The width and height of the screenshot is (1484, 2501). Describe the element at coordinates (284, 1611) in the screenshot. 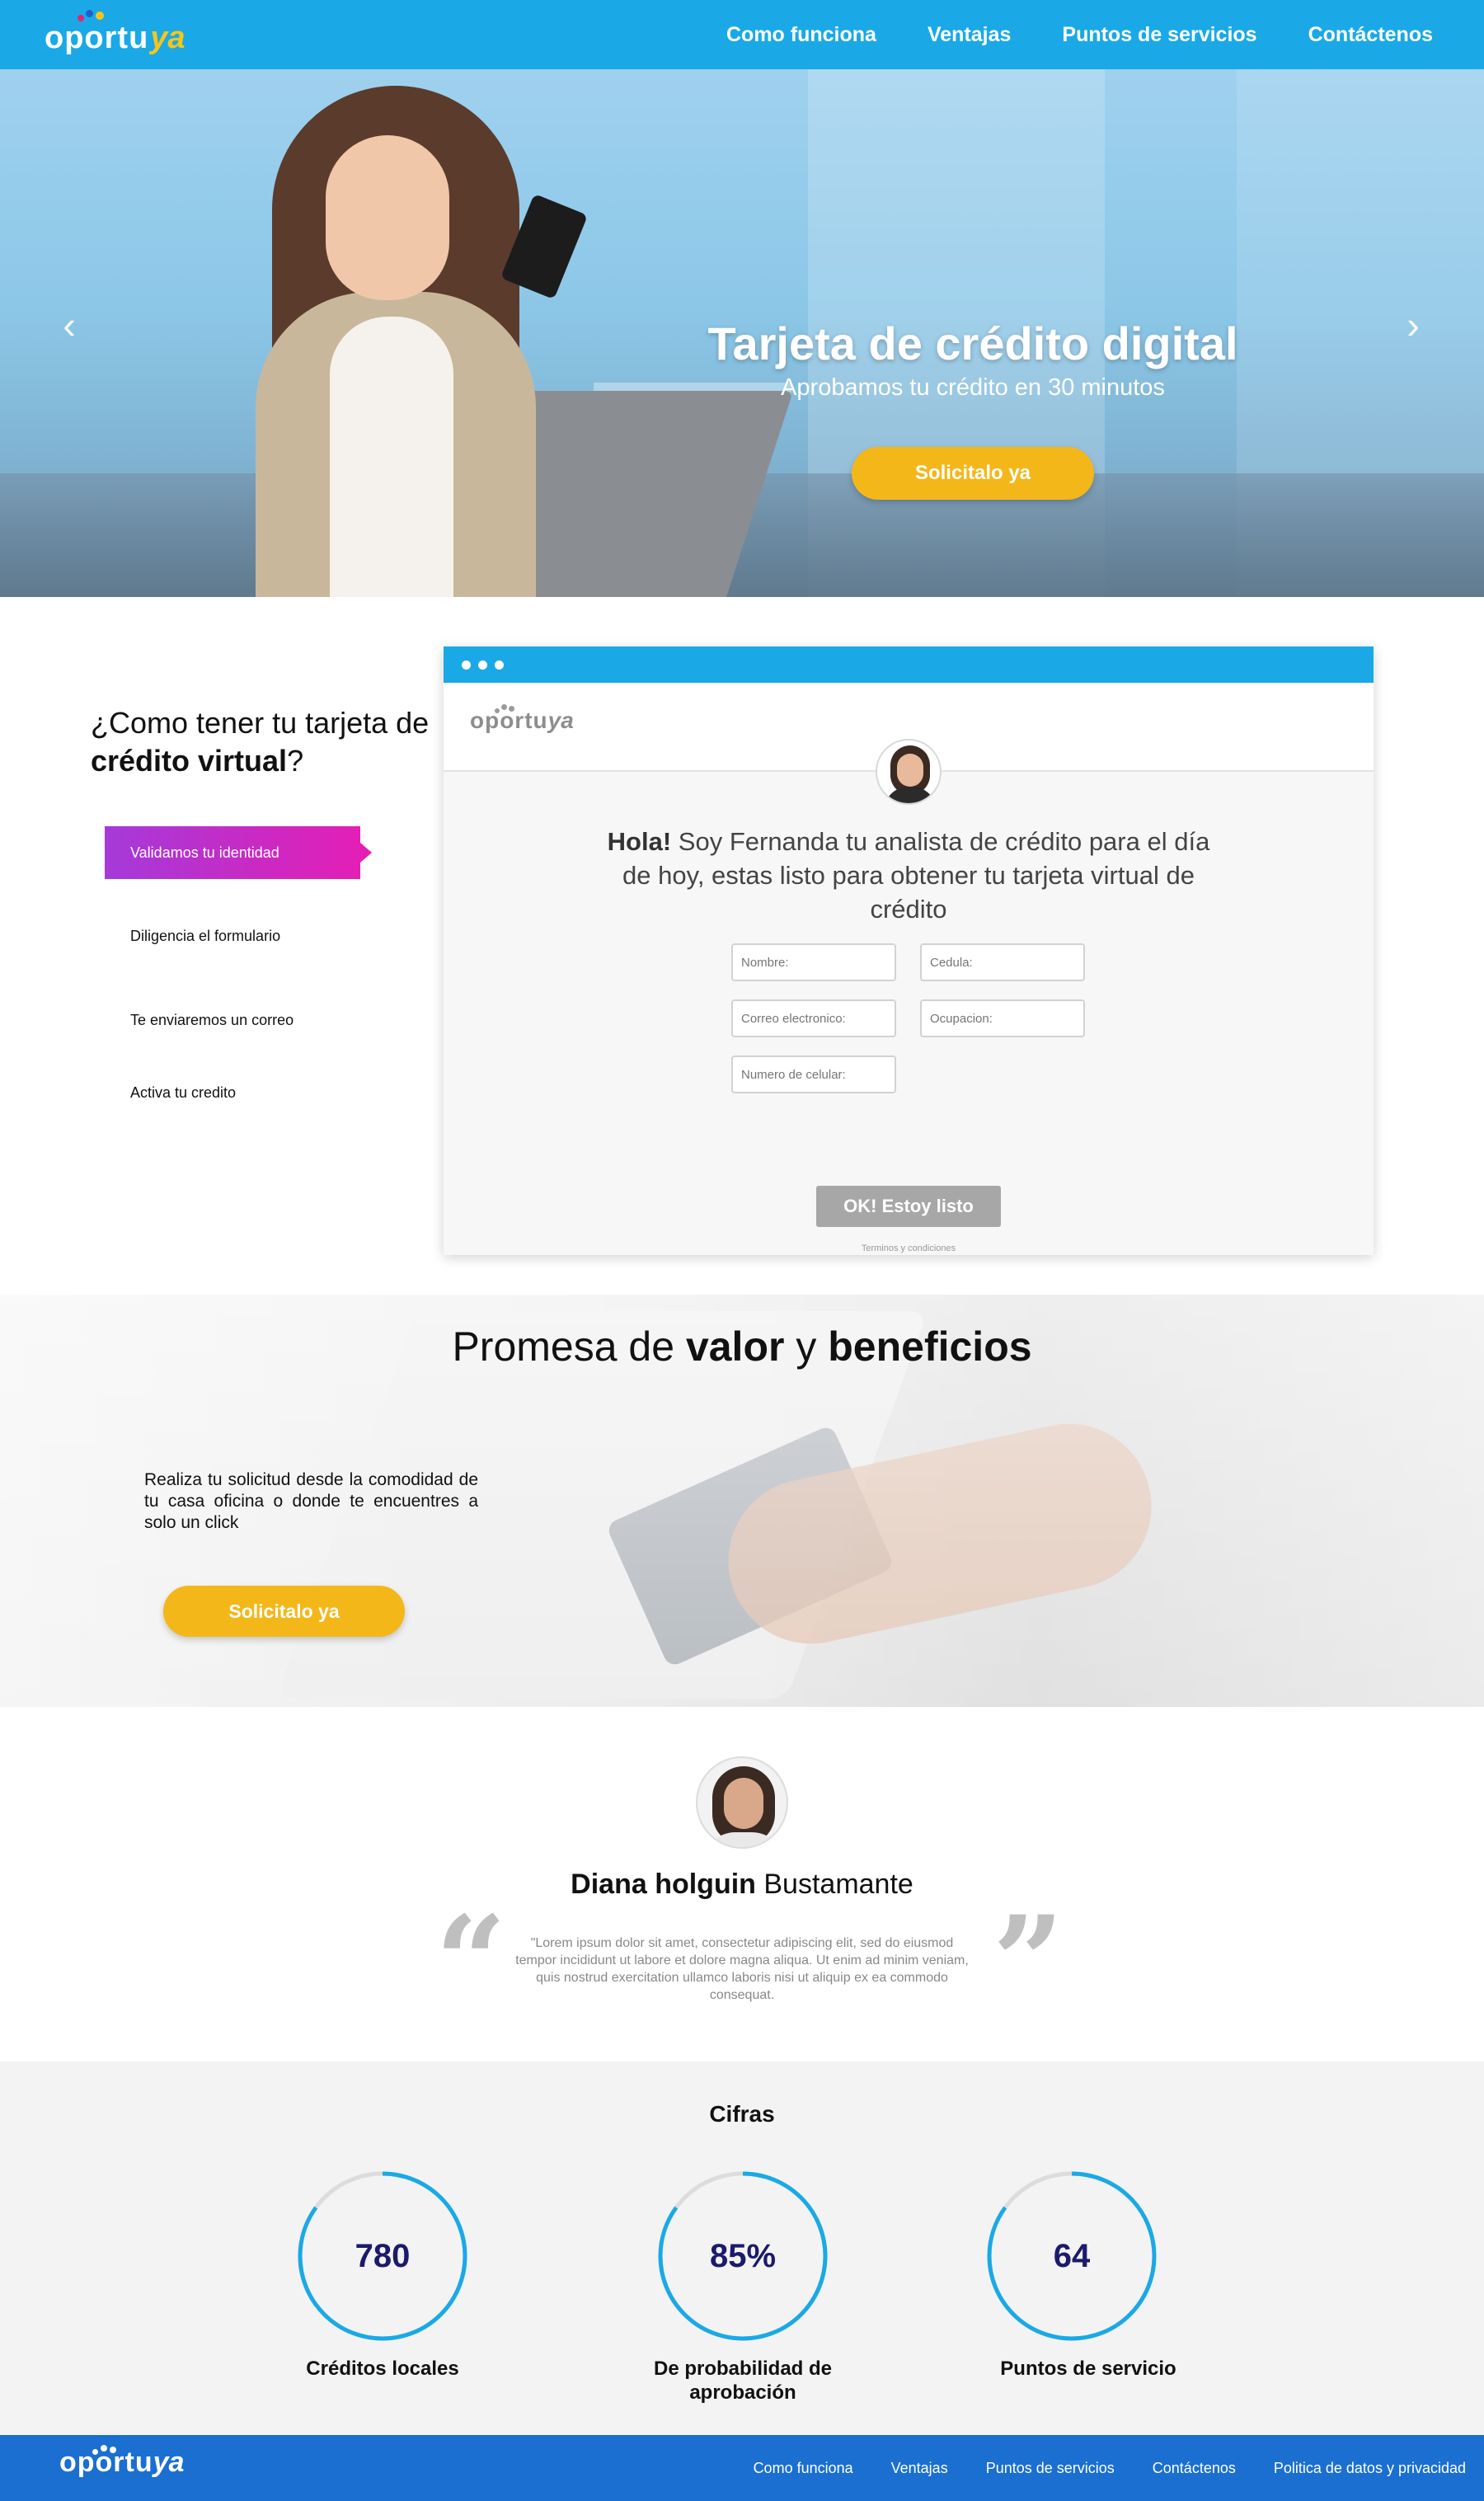

I see `promise-cta-button: Solicitalo ya` at that location.